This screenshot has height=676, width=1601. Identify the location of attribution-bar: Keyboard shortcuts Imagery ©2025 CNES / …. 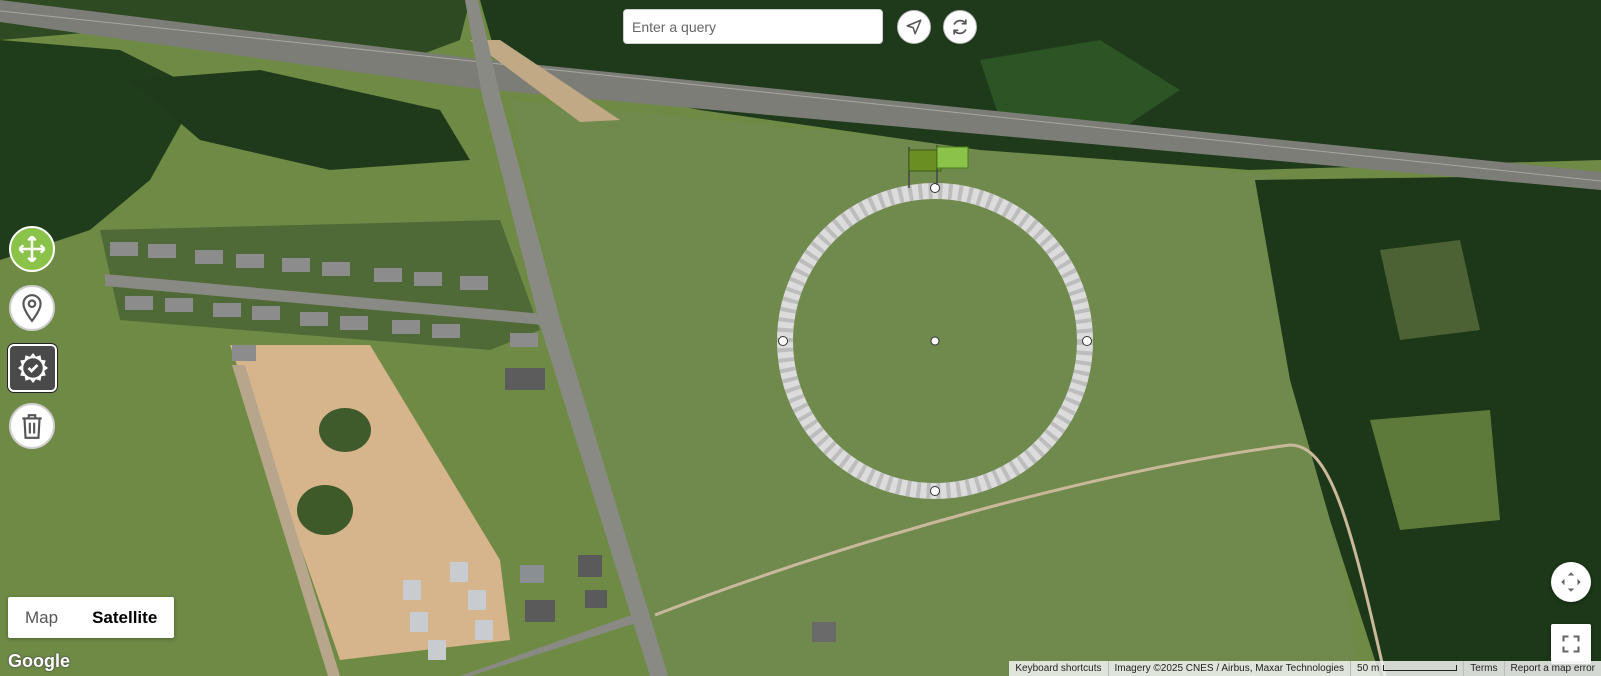
(1305, 668).